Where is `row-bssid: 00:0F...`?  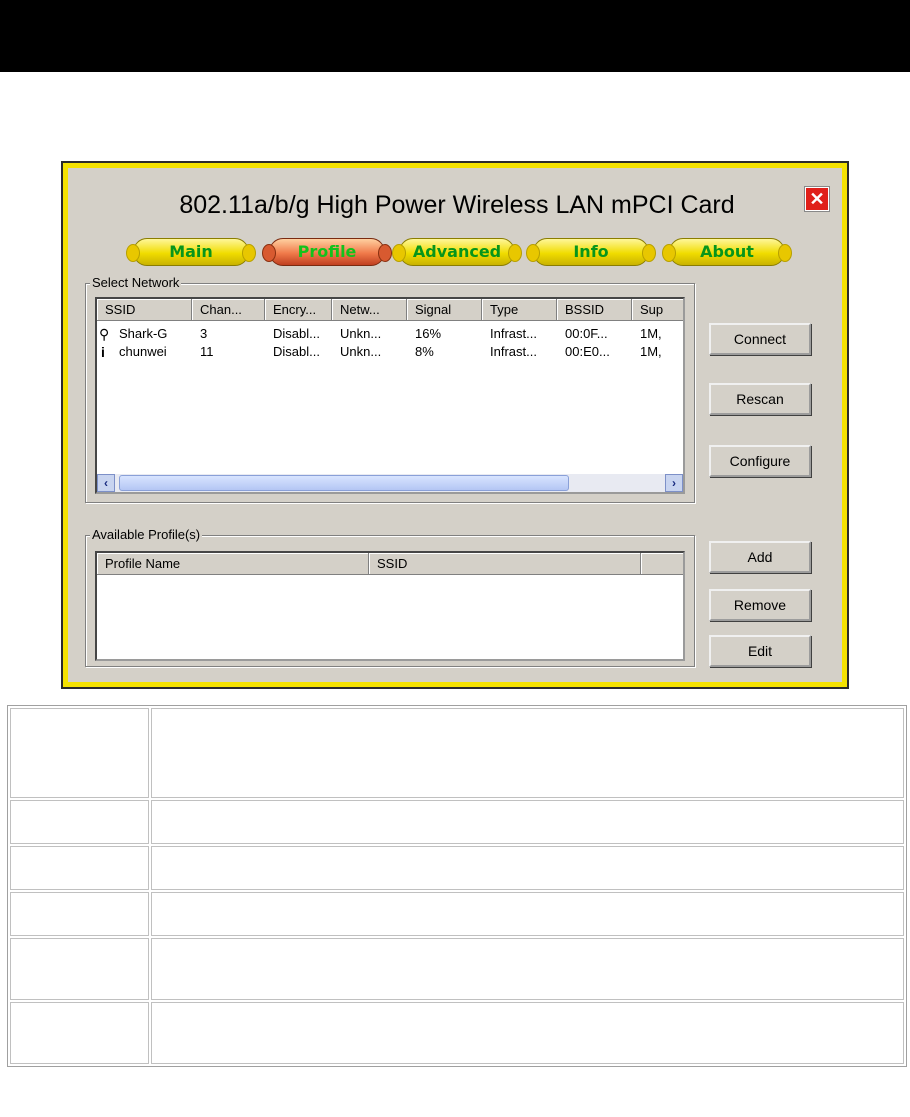 row-bssid: 00:0F... is located at coordinates (586, 333).